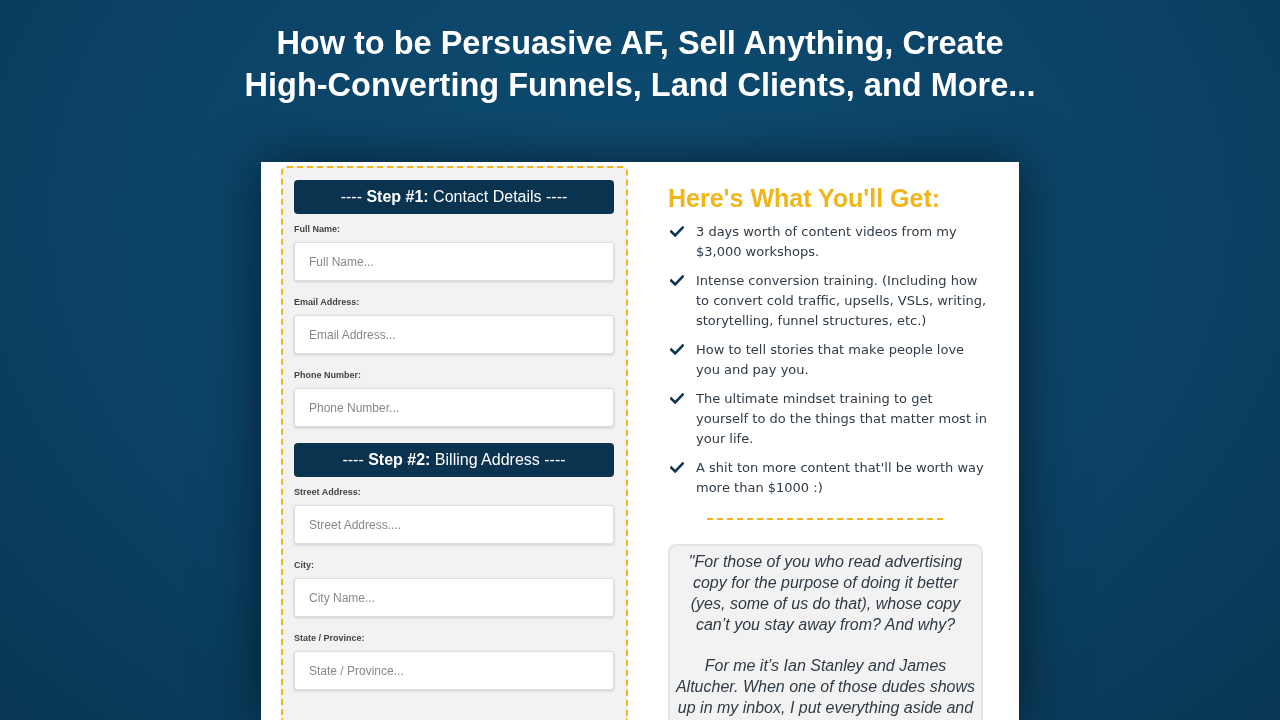 The width and height of the screenshot is (1280, 720). What do you see at coordinates (827, 242) in the screenshot?
I see `benefit-text: 3 days worth of content videos from my $3,000 workshops.` at bounding box center [827, 242].